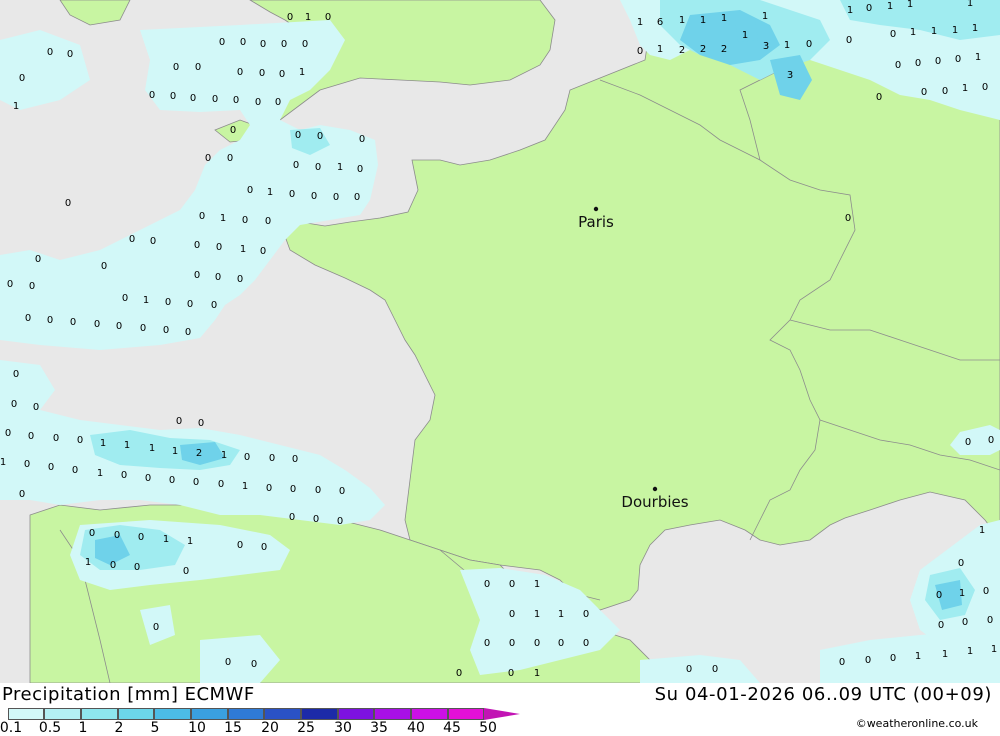 Image resolution: width=1000 pixels, height=736 pixels. What do you see at coordinates (660, 22) in the screenshot?
I see `value-label: 6` at bounding box center [660, 22].